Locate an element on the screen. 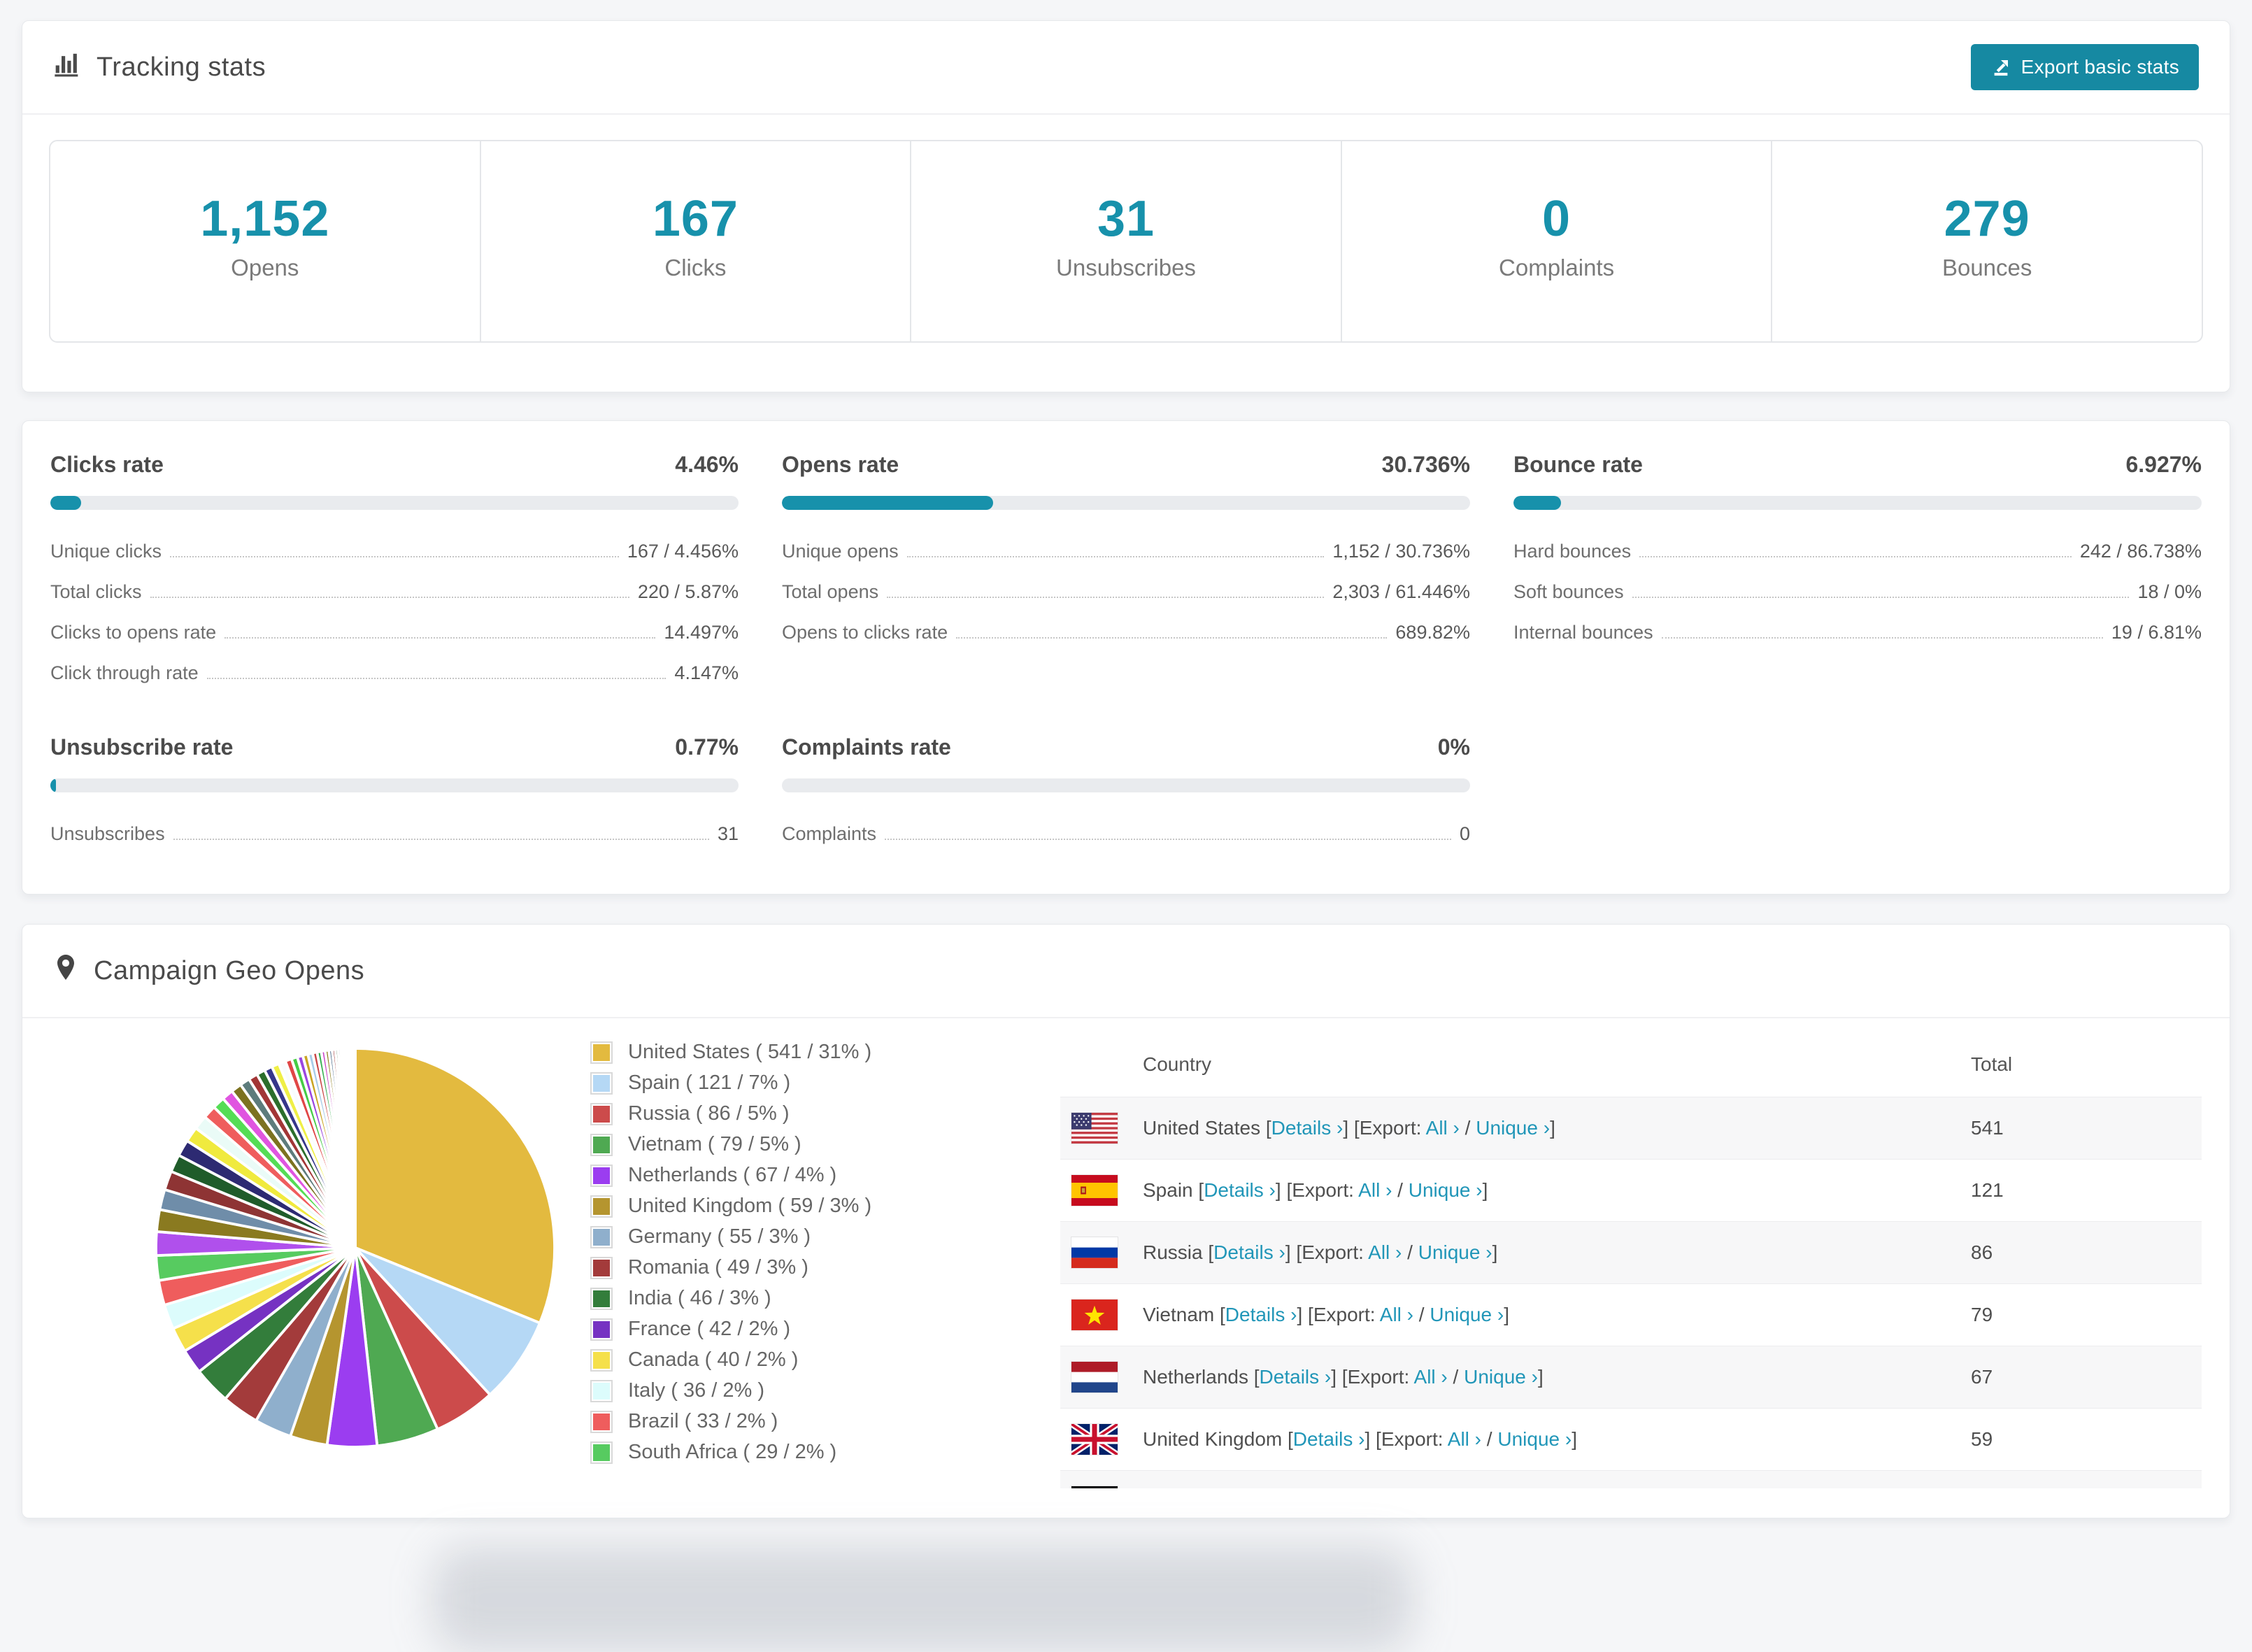 The width and height of the screenshot is (2252, 1652). legend-label: Spain ( 121 / 7% ) is located at coordinates (710, 1082).